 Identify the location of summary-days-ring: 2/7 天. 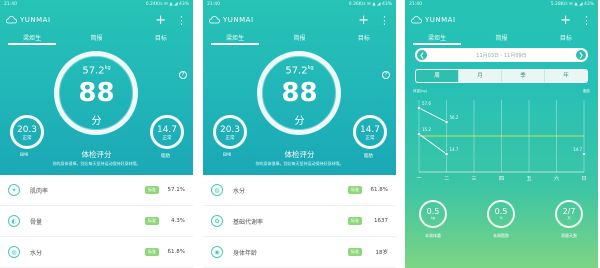
(569, 214).